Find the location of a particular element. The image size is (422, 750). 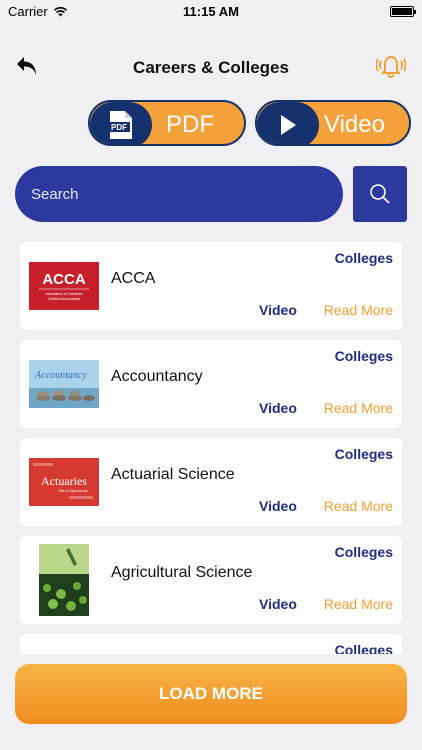

career-name: Actuarial Science is located at coordinates (173, 474).